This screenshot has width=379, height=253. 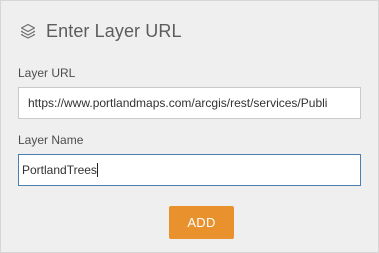 What do you see at coordinates (51, 140) in the screenshot?
I see `layer-name-label: Layer Name` at bounding box center [51, 140].